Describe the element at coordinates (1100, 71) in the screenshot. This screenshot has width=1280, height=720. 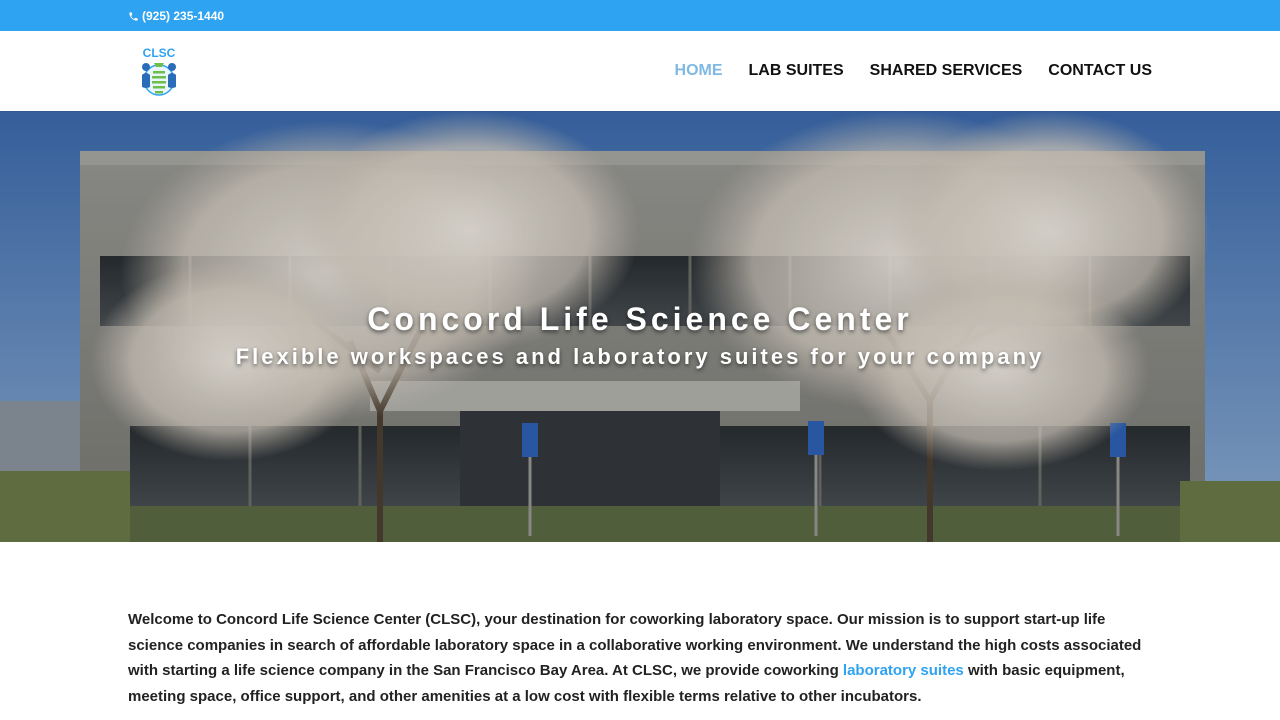
I see `nav-contact-us: CONTACT US` at that location.